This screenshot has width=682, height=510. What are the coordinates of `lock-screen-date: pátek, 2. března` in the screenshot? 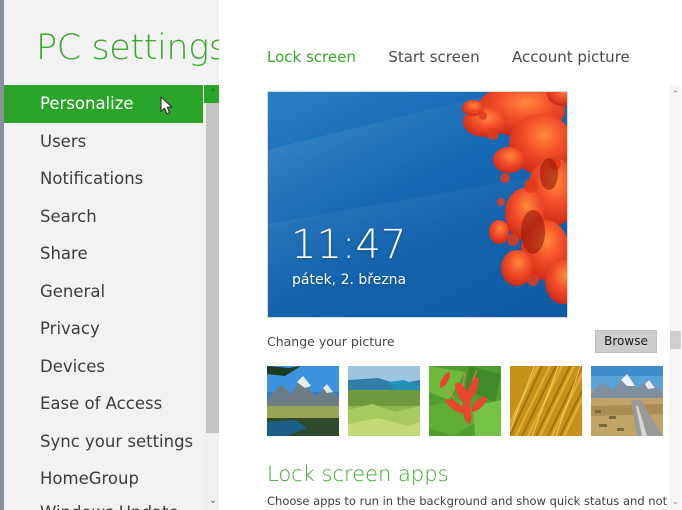 It's located at (349, 280).